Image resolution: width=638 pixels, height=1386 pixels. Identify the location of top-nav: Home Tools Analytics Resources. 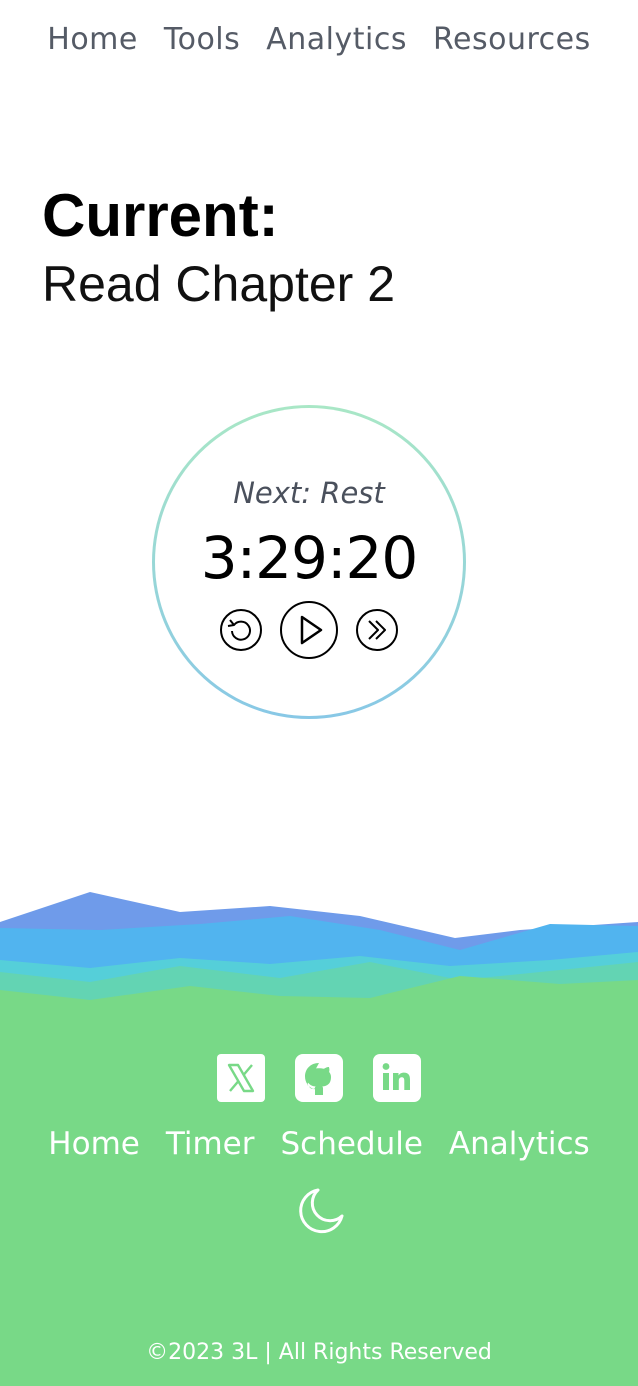
(319, 40).